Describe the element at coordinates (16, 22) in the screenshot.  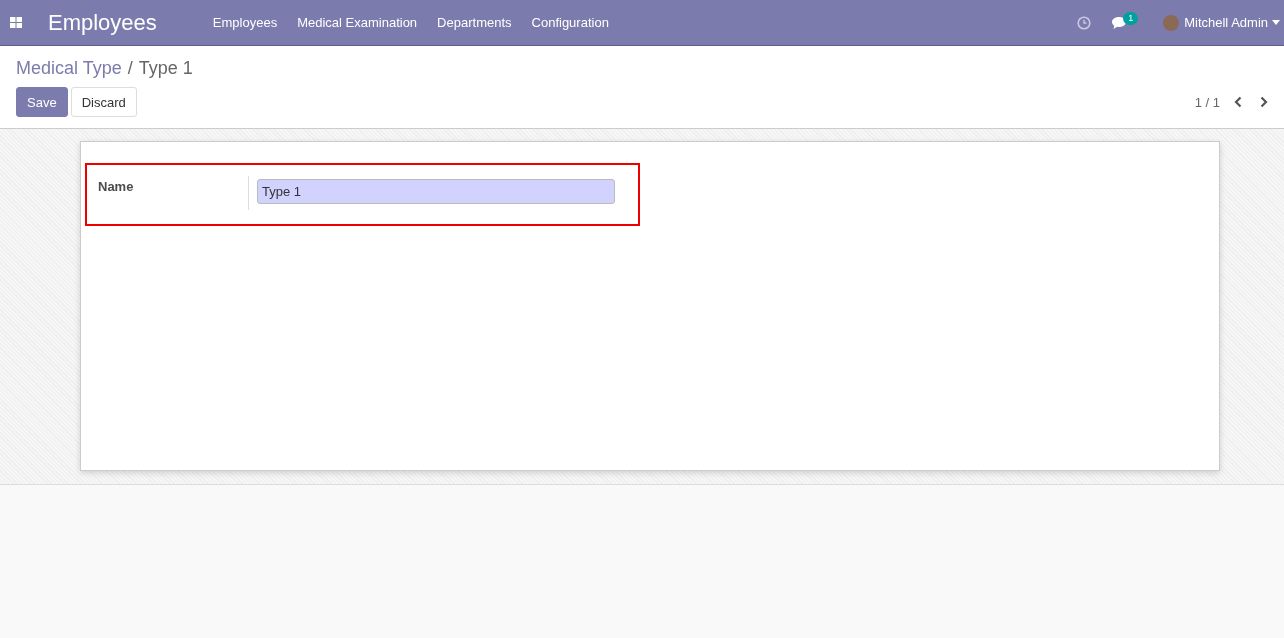
I see `apps-grid-icon` at that location.